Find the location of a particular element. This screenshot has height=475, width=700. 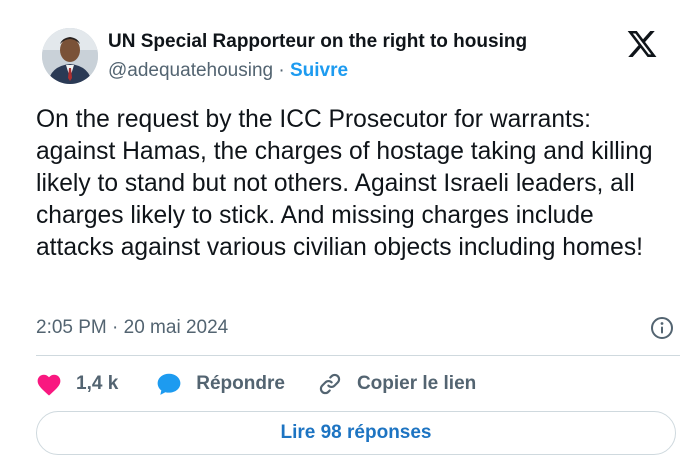

handle-row: @adequatehousing · Suivre is located at coordinates (317, 71).